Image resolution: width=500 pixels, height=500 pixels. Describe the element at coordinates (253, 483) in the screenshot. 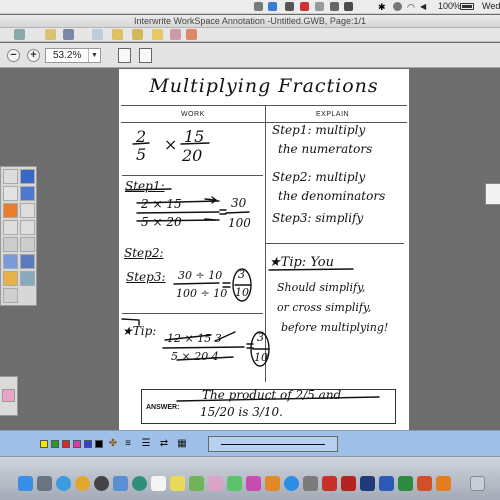

I see `itunes-icon` at that location.